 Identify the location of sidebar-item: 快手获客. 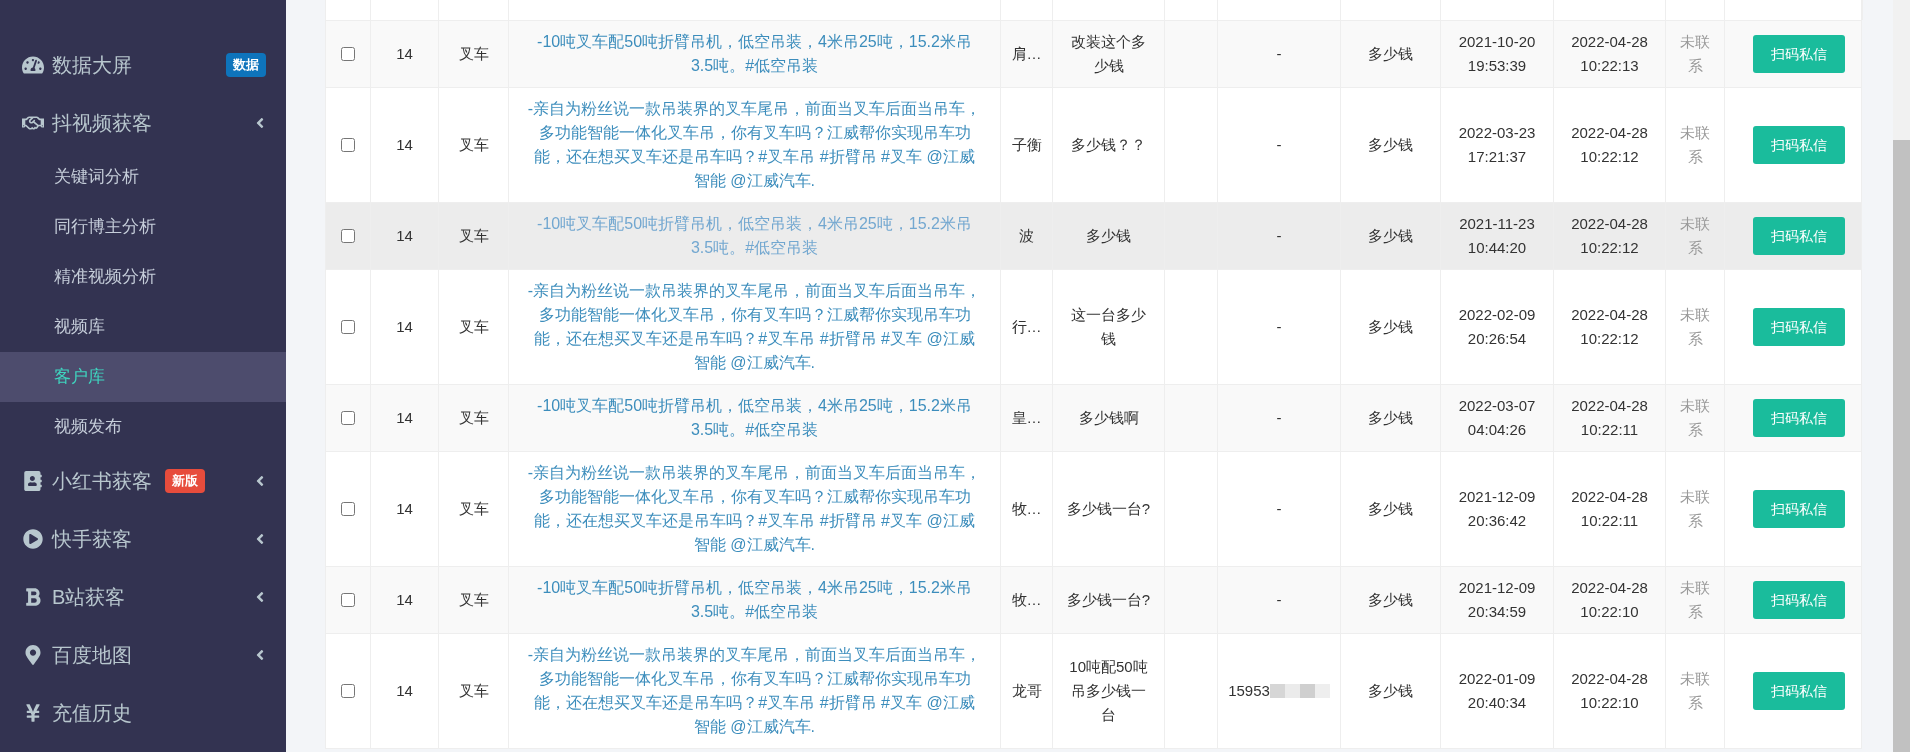
(143, 539).